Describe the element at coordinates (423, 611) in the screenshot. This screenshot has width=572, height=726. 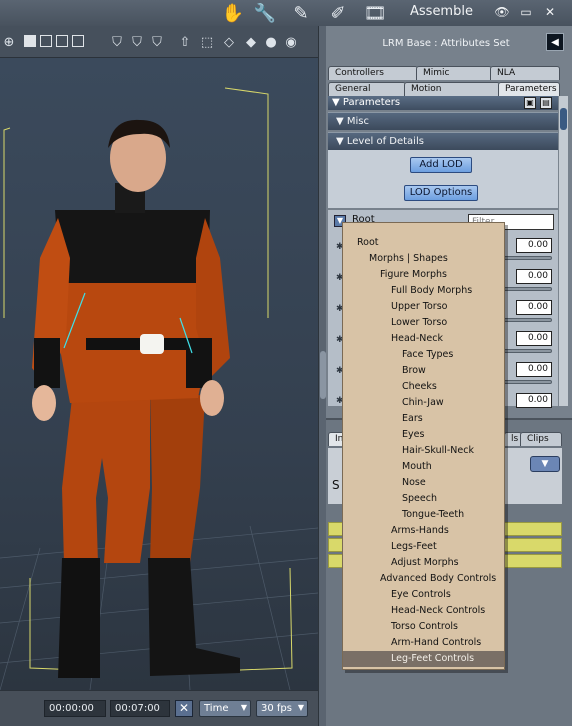
I see `menu-item: Head-Neck Controls` at that location.